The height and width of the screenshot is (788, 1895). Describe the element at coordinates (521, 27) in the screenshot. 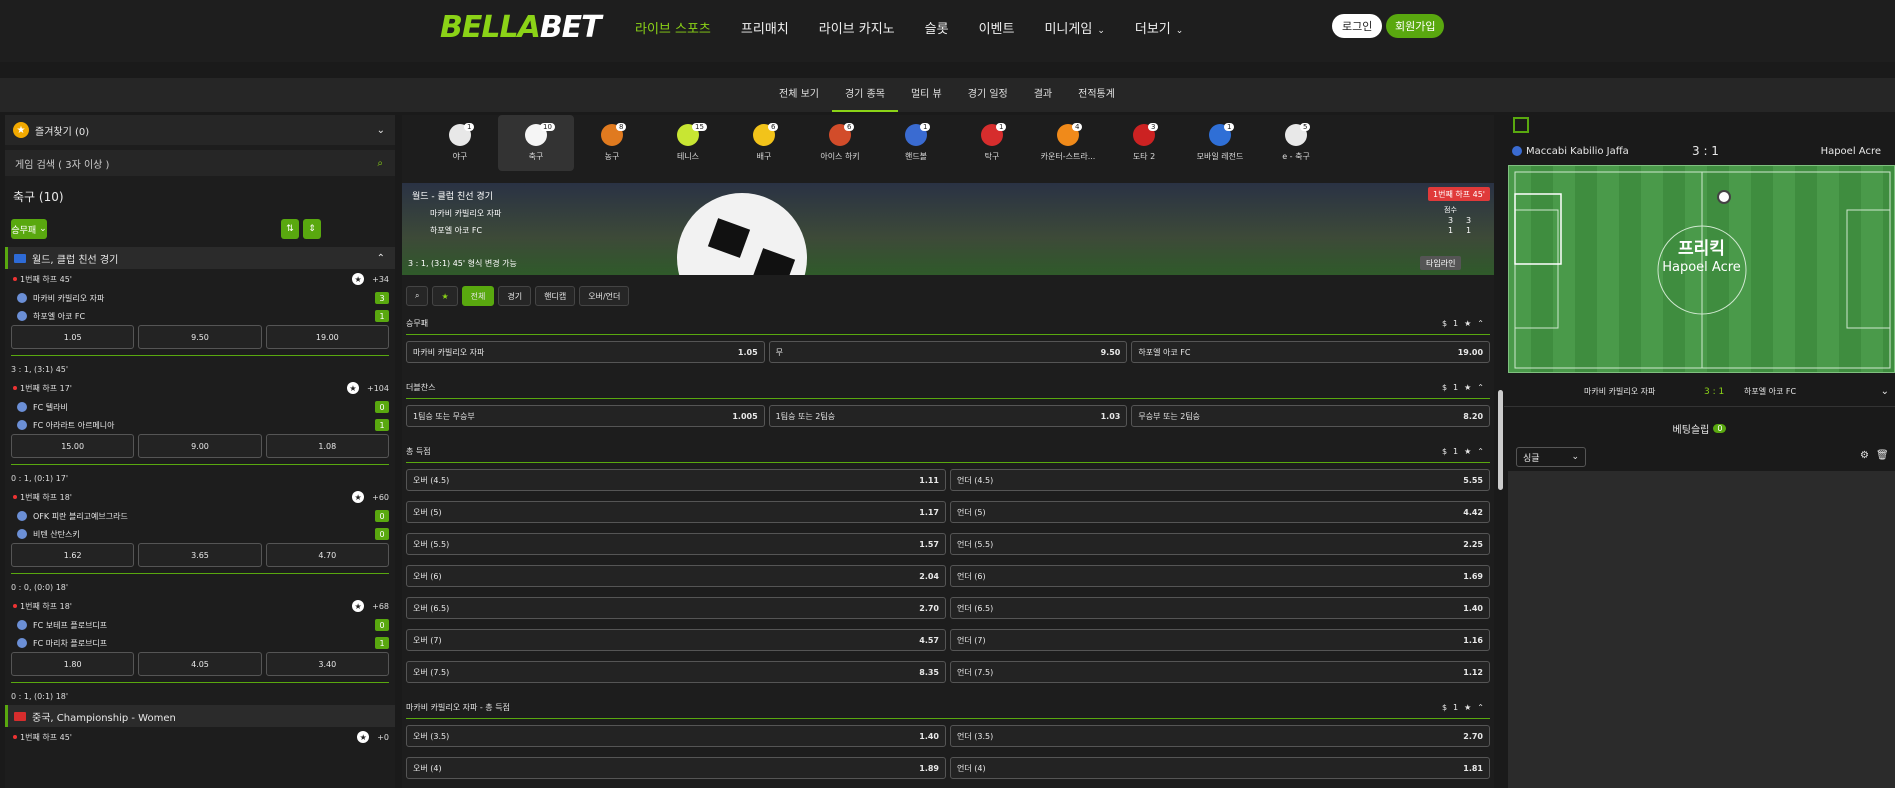

I see `brand-logo: BELLABET` at that location.